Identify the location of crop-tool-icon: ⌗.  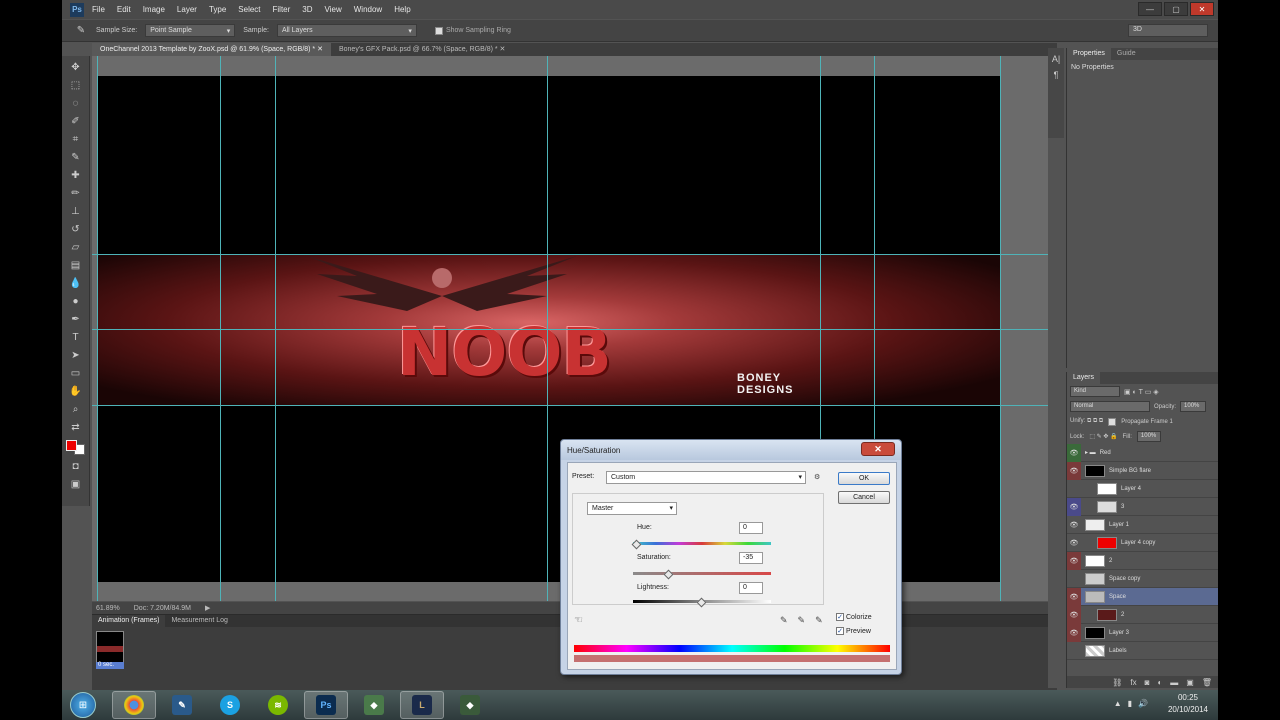
(76, 140).